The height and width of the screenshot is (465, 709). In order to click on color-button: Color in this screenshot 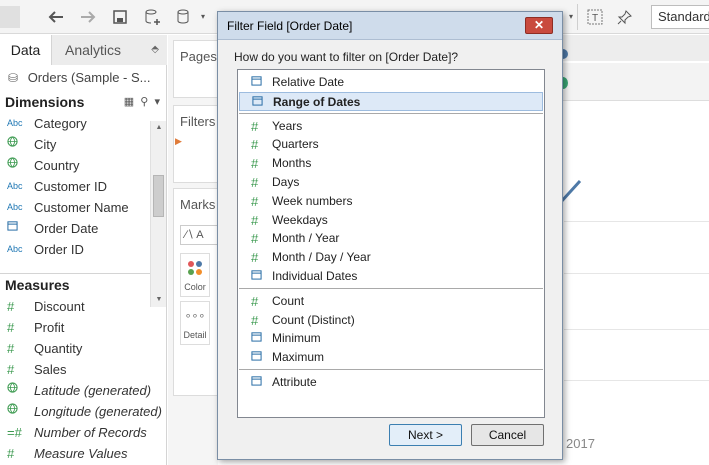, I will do `click(195, 275)`.